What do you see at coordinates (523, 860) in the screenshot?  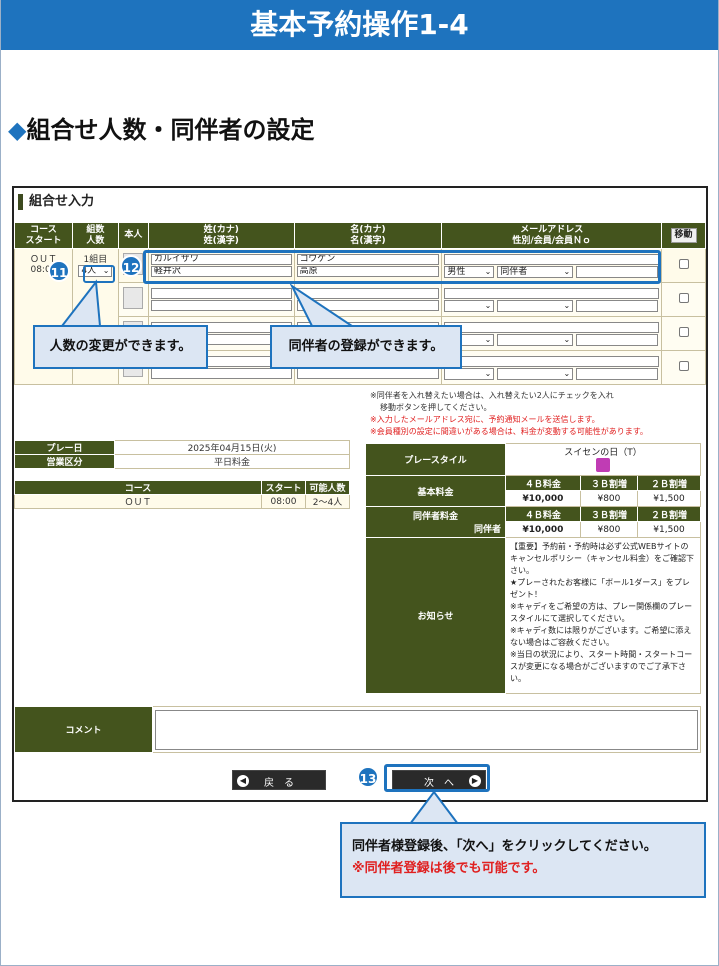 I see `callout-next: 同伴者様登録後、「次へ」をクリックしてください。 ※同伴者登録は後でも可能です。` at bounding box center [523, 860].